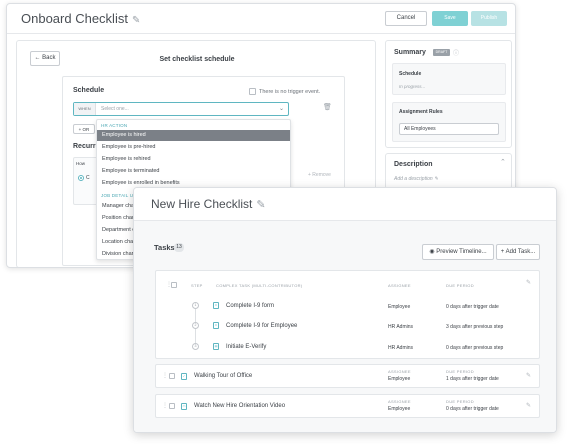 The width and height of the screenshot is (572, 444). Describe the element at coordinates (202, 204) in the screenshot. I see `page-title-text: New Hire Checklist` at that location.